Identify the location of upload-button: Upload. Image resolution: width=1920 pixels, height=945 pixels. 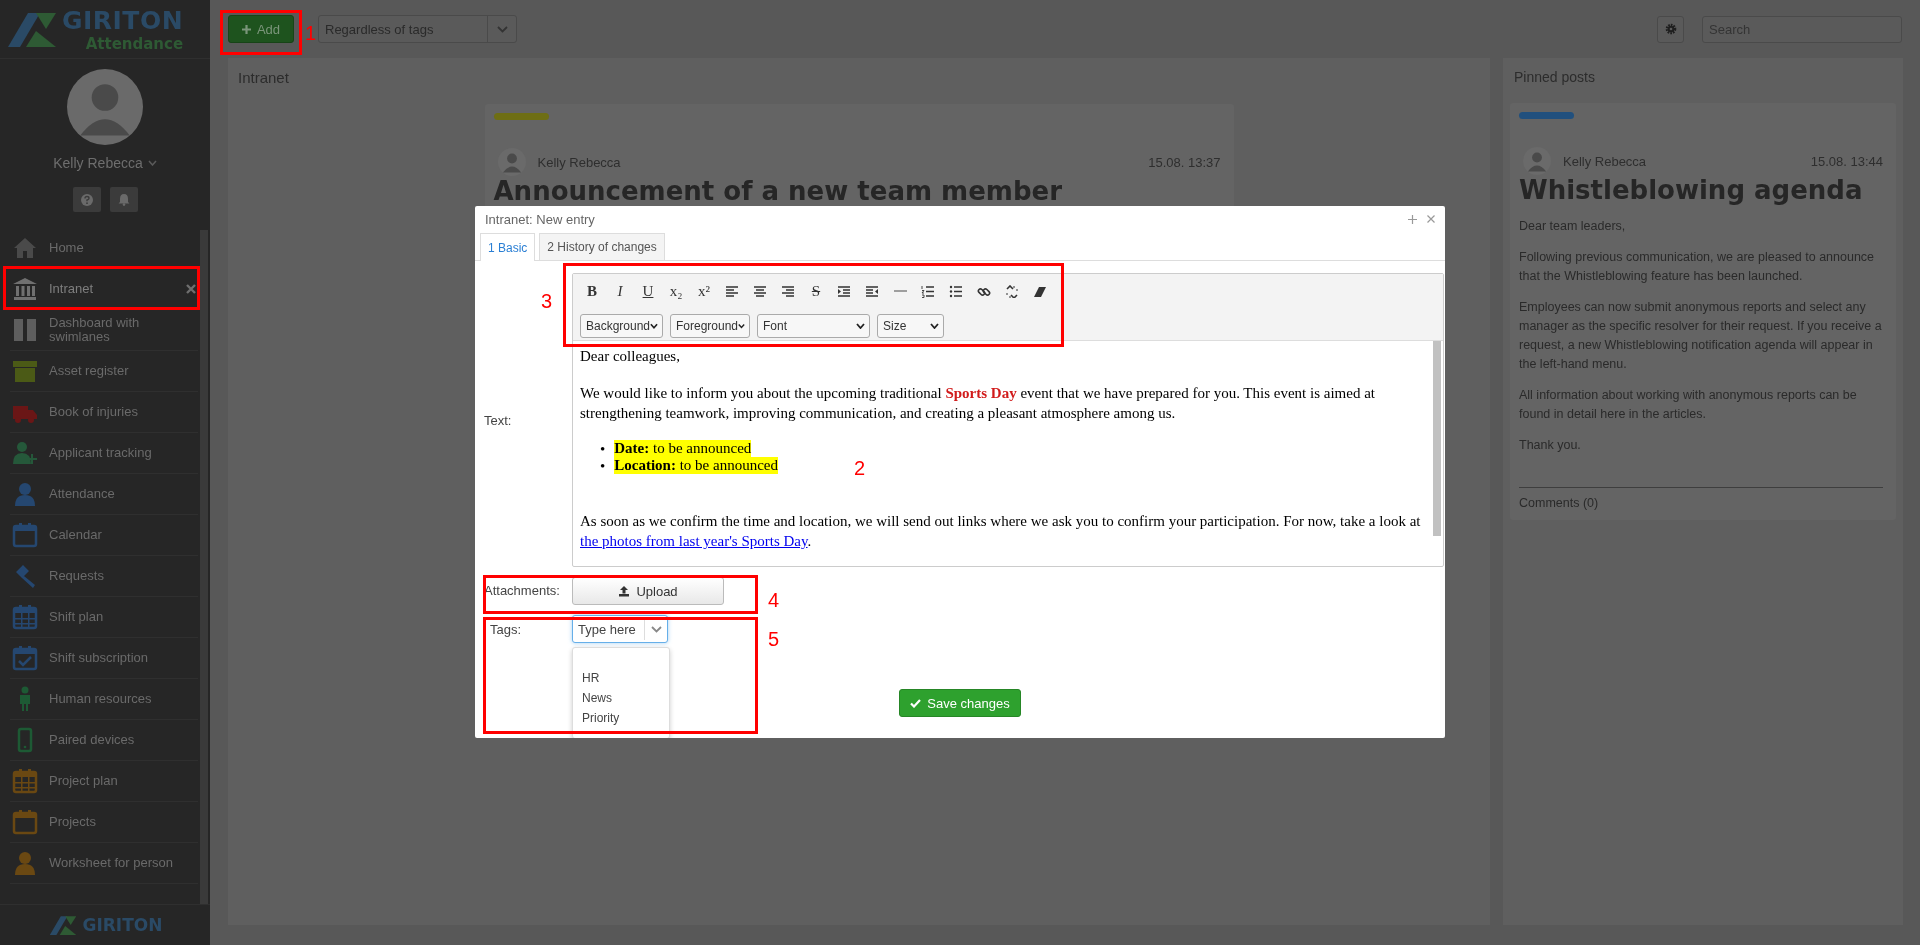
(648, 591).